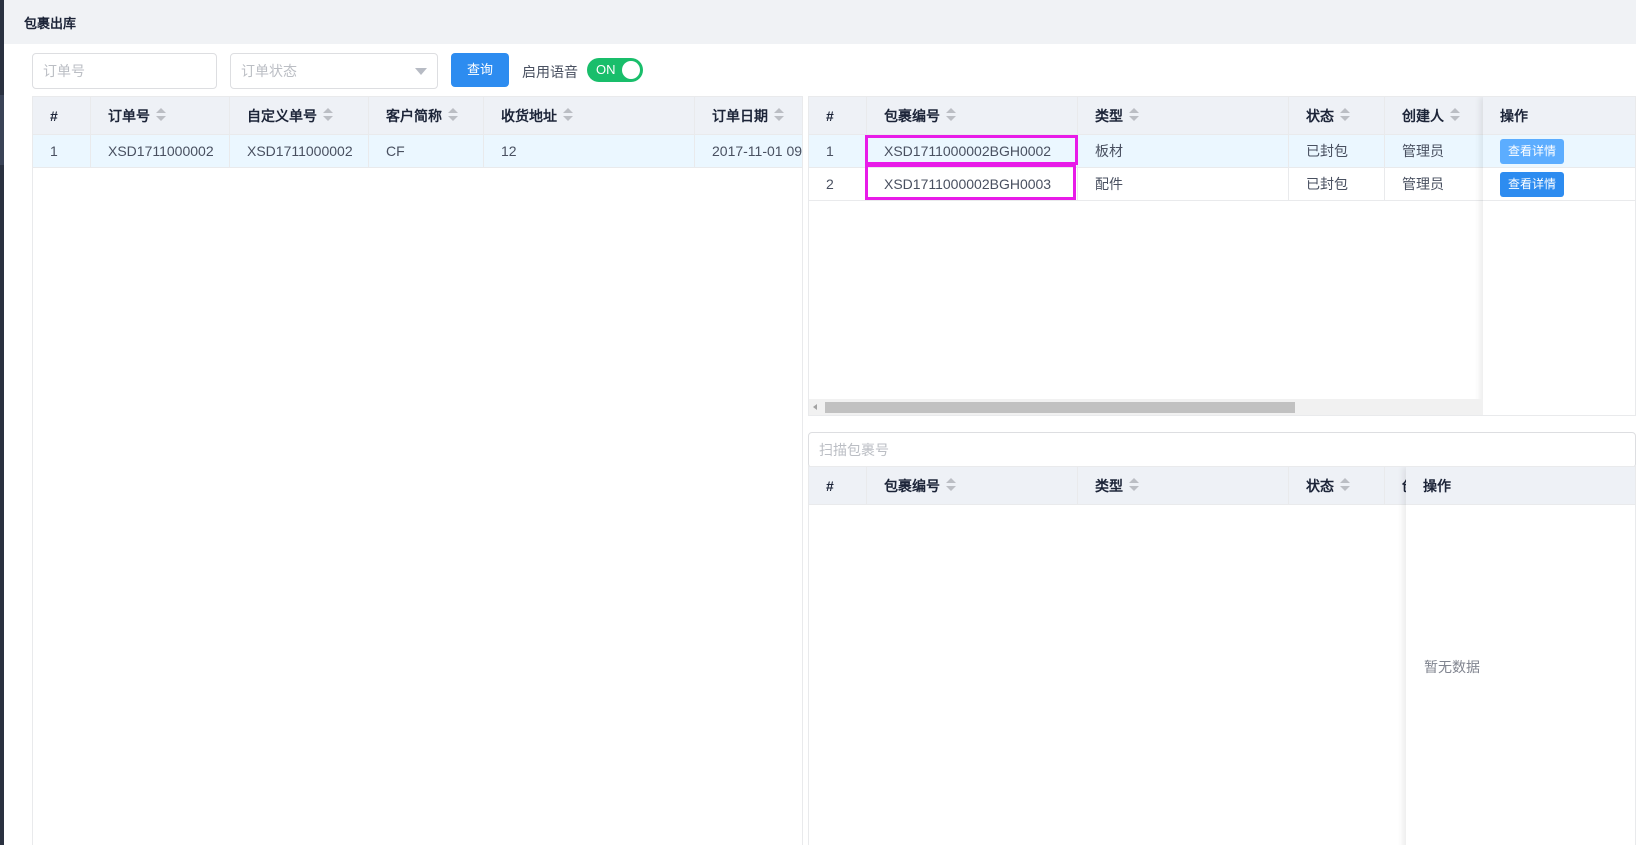  What do you see at coordinates (854, 450) in the screenshot?
I see `scan-placeholder: 扫描包裹号` at bounding box center [854, 450].